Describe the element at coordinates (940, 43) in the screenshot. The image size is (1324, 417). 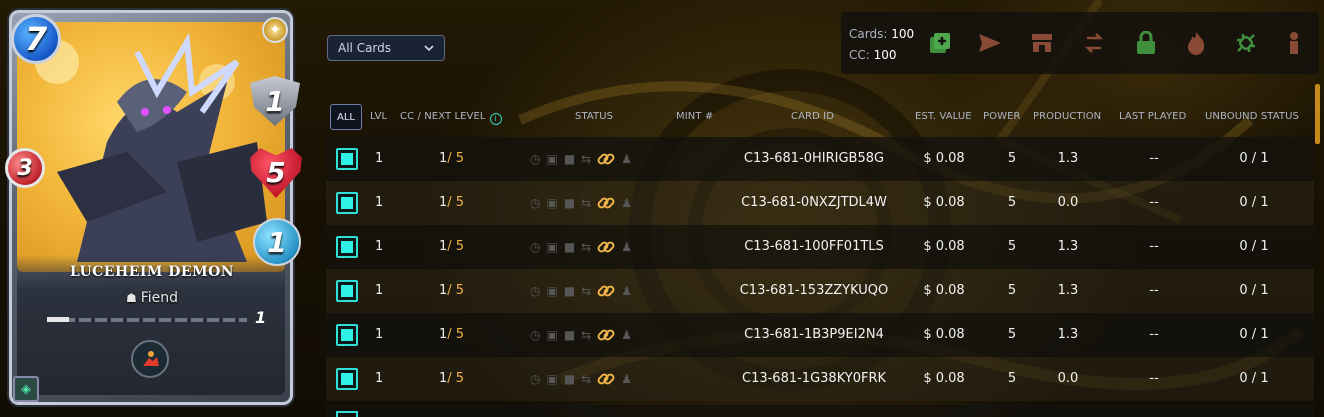
I see `combine-icon` at that location.